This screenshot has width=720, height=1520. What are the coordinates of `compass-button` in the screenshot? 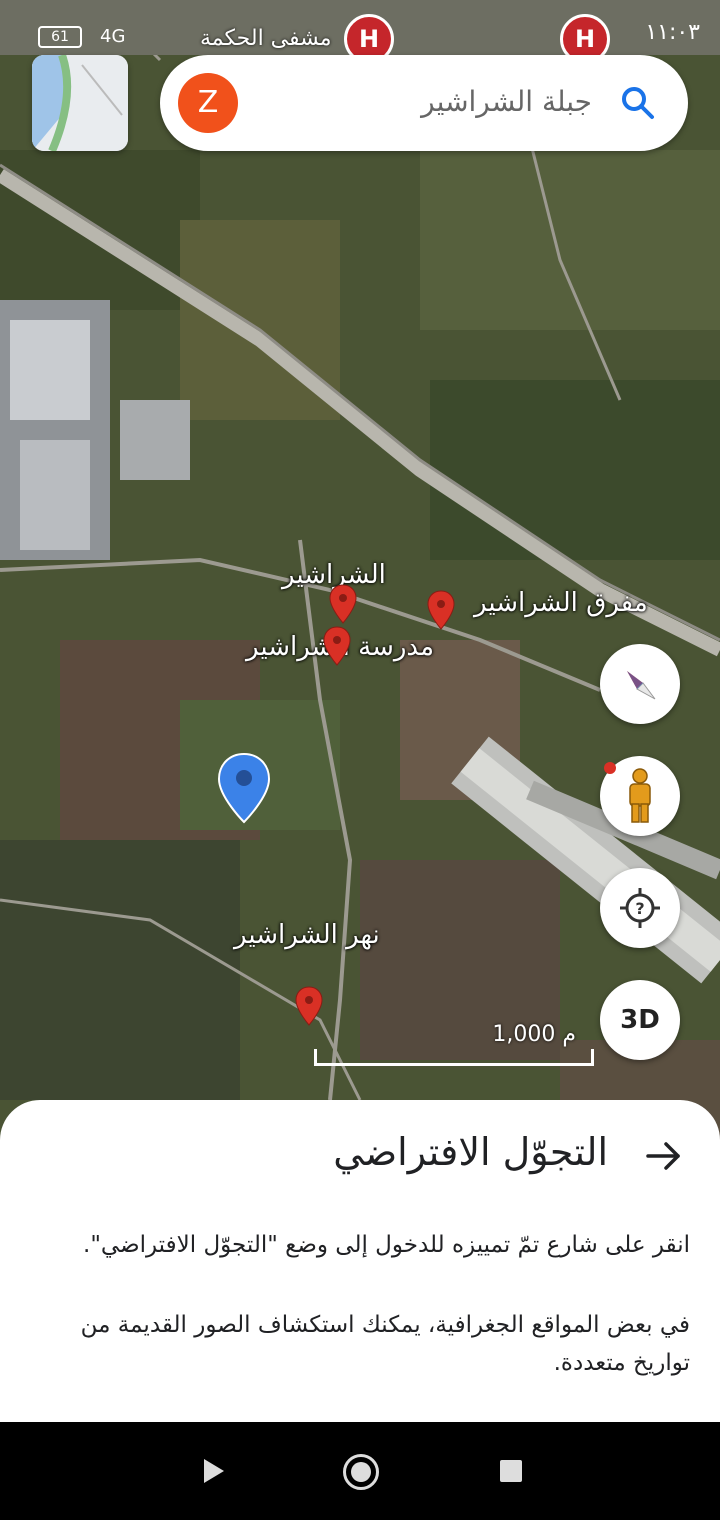 It's located at (640, 684).